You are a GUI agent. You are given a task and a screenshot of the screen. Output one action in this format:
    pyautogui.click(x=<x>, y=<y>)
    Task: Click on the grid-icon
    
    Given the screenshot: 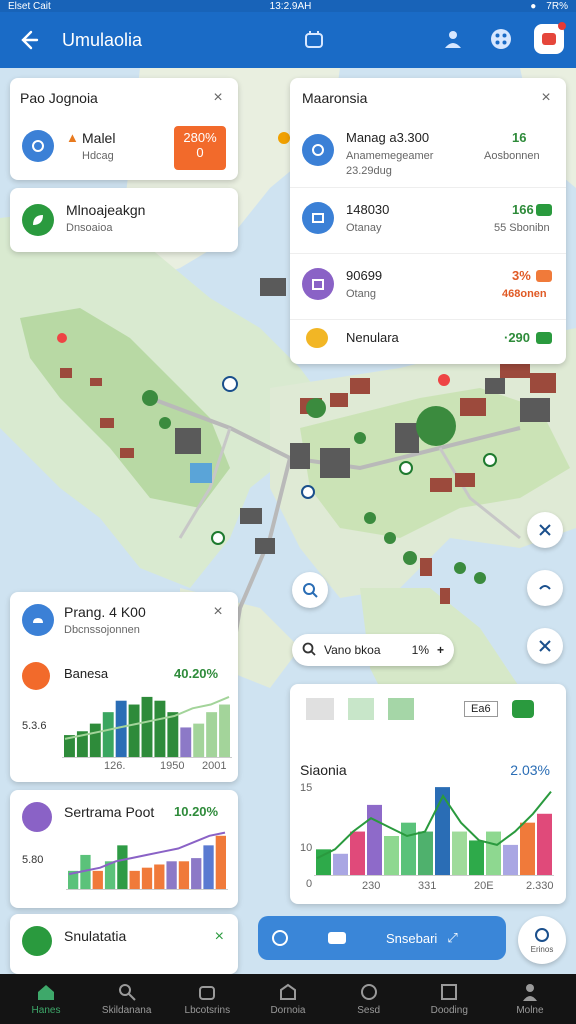 What is the action you would take?
    pyautogui.click(x=501, y=39)
    